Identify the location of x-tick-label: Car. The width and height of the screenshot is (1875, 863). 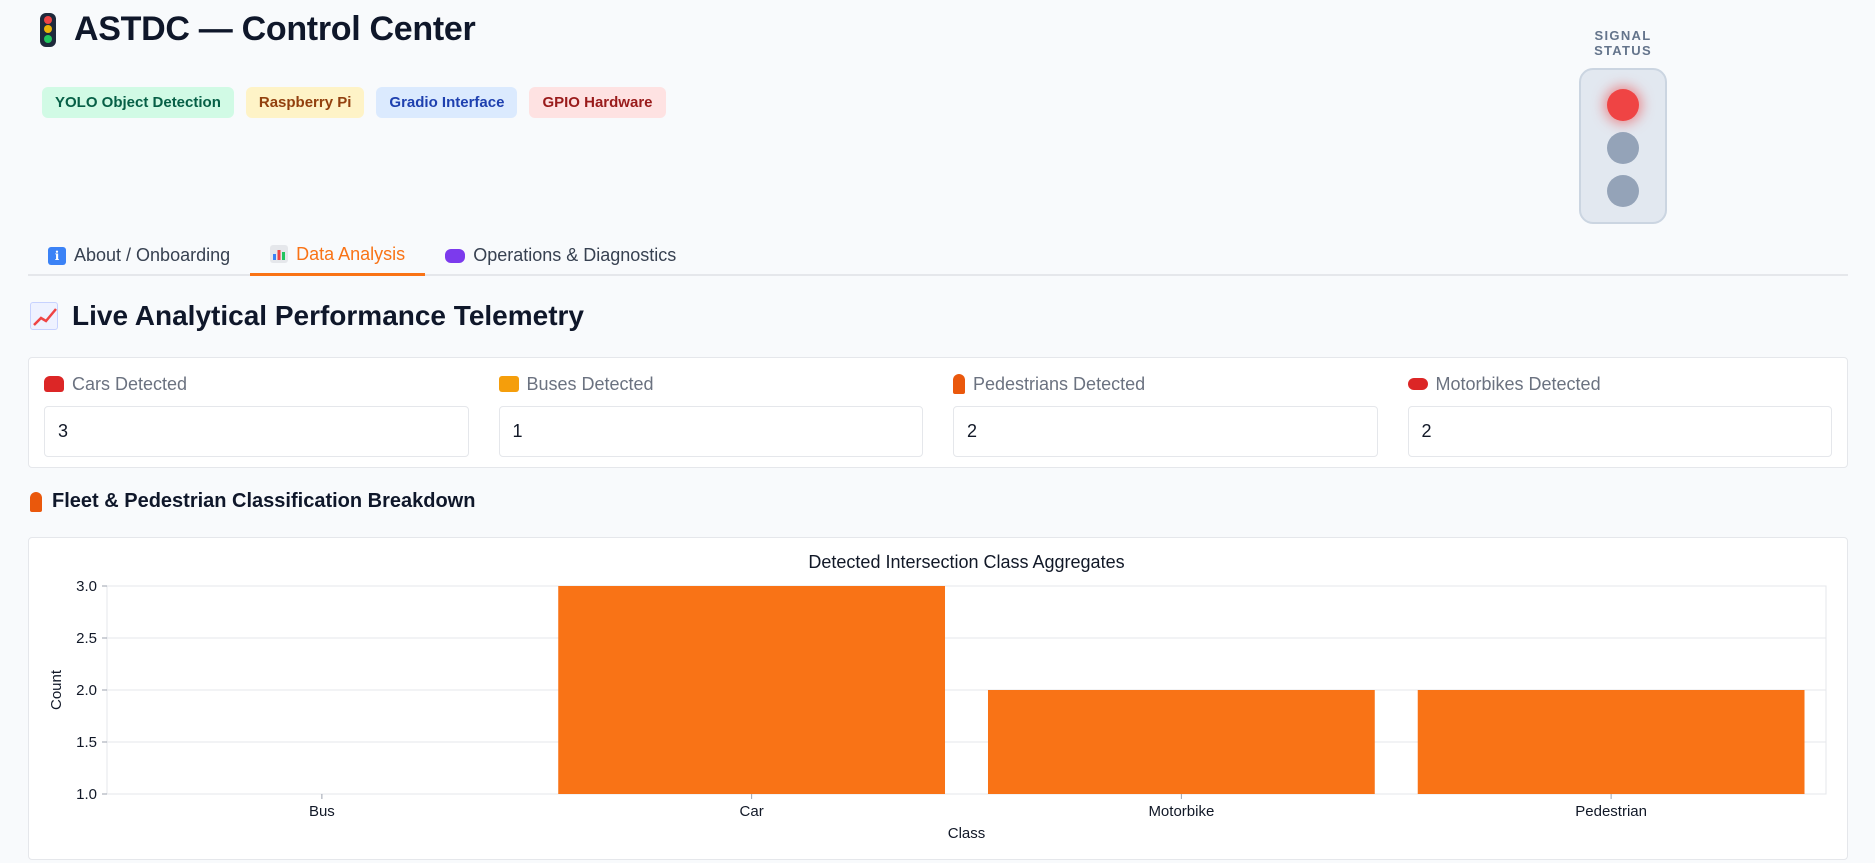
(752, 811).